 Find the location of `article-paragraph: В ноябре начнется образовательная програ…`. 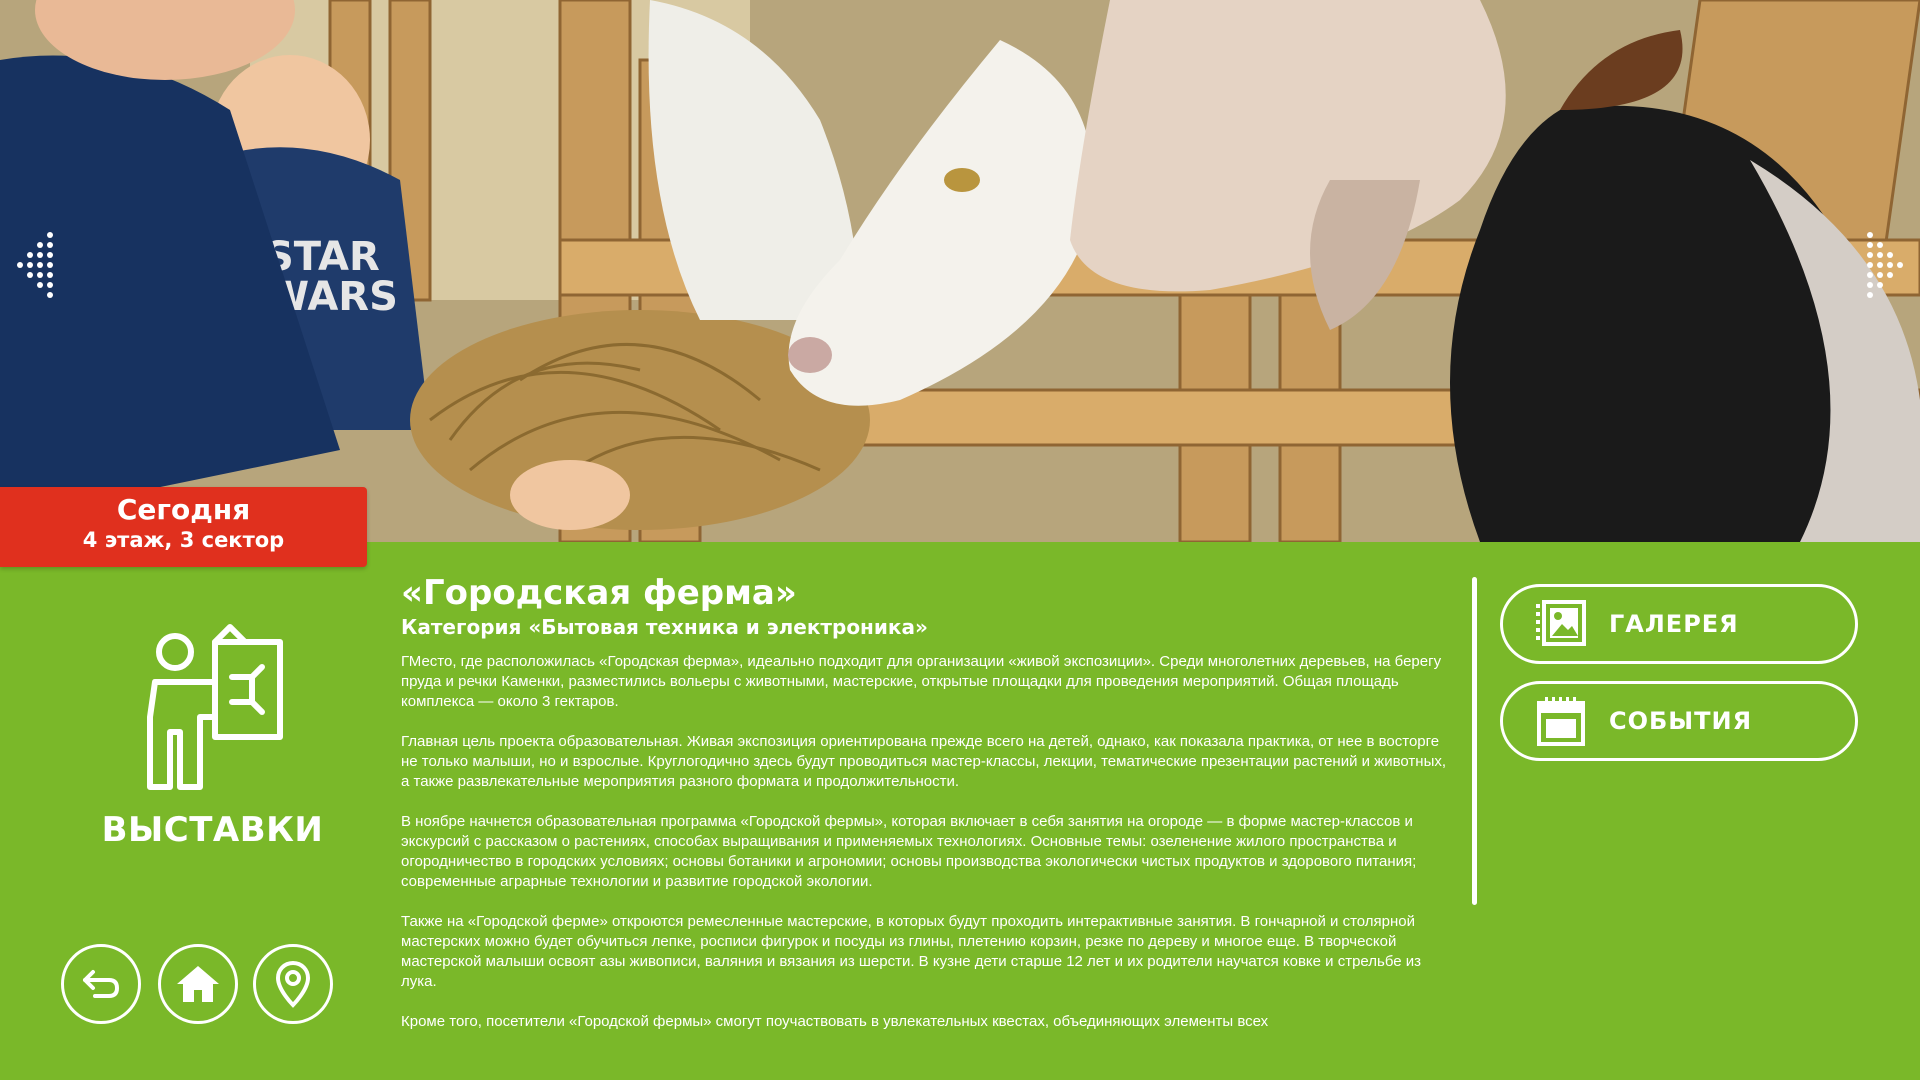

article-paragraph: В ноябре начнется образовательная програ… is located at coordinates (909, 851).